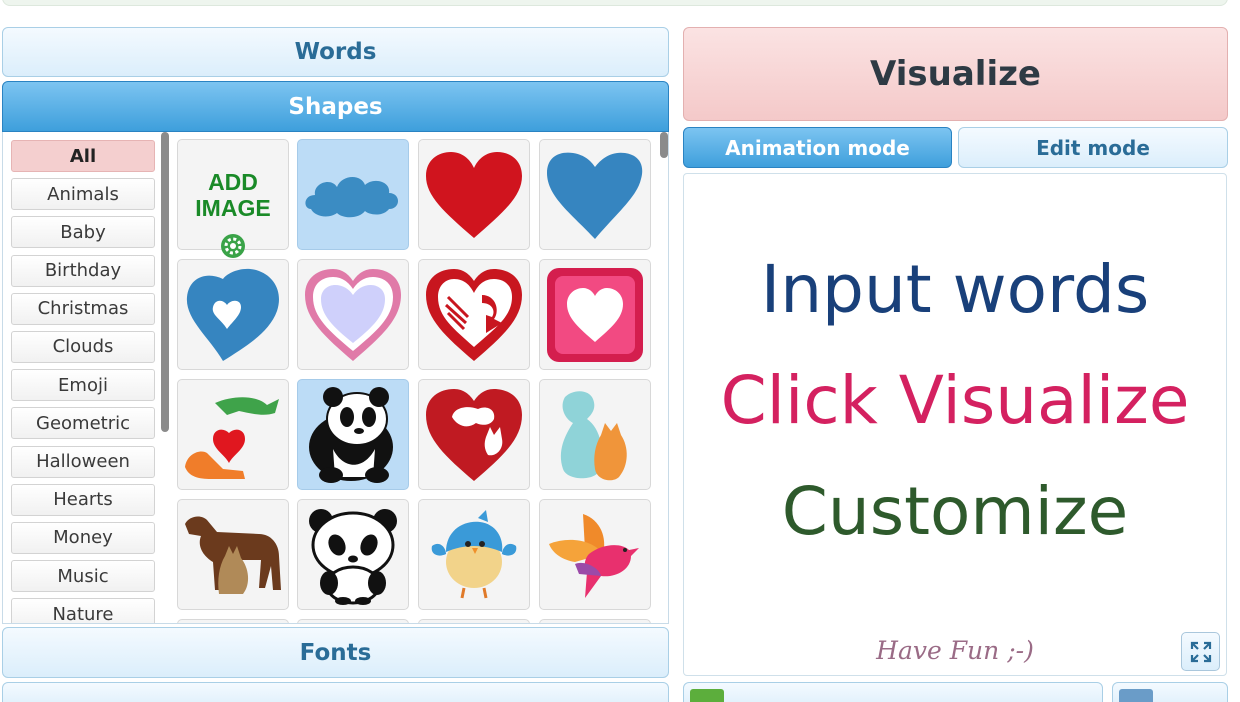  I want to click on fonts-section-header: Fonts, so click(335, 652).